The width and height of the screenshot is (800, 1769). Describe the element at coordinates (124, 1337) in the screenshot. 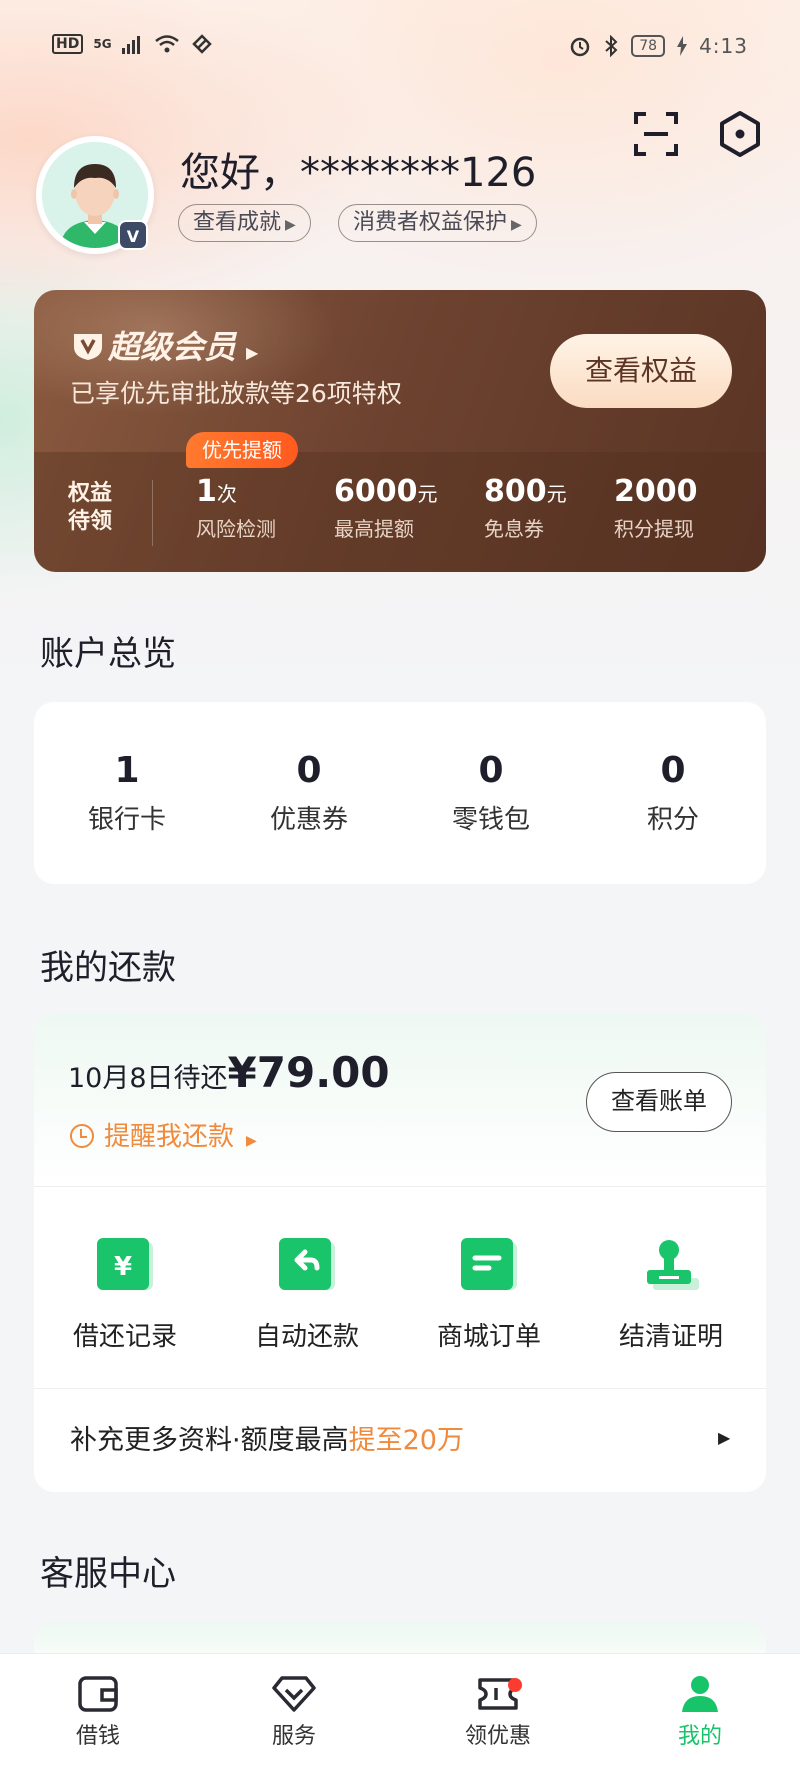

I see `quick-label: 借还记录` at that location.